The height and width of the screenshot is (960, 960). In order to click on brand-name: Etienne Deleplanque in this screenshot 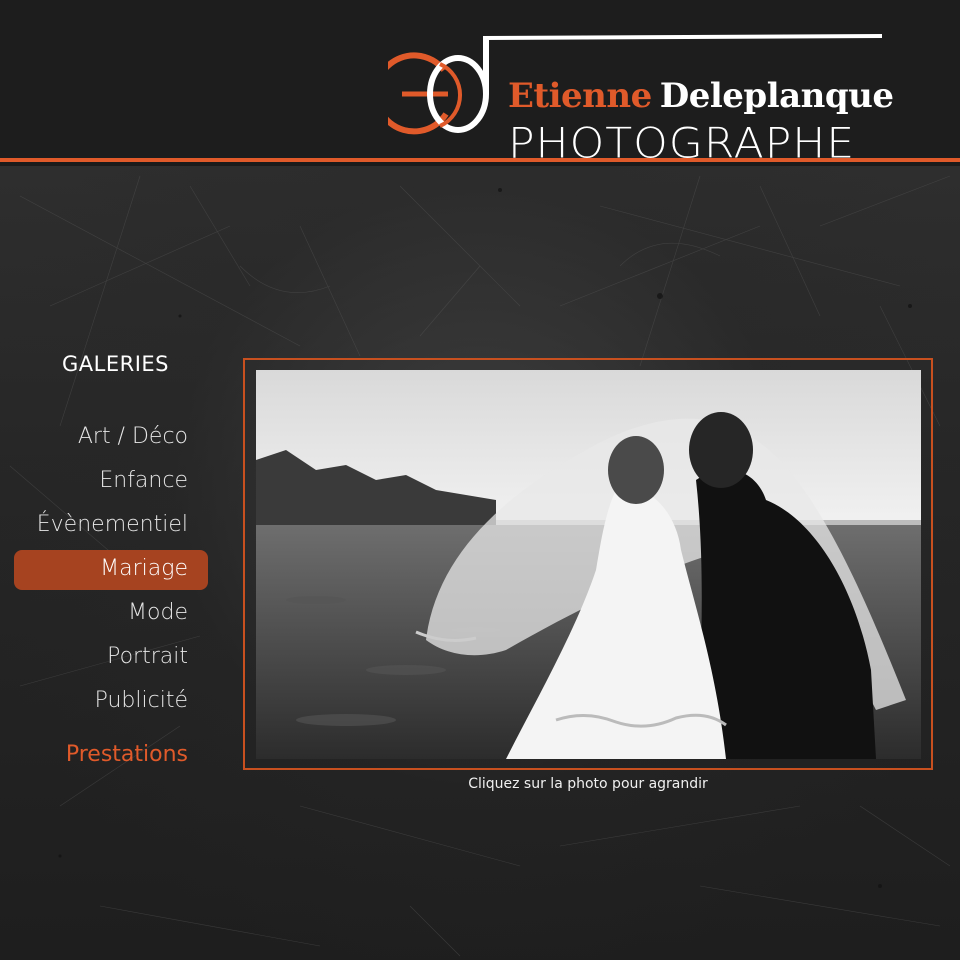, I will do `click(701, 96)`.